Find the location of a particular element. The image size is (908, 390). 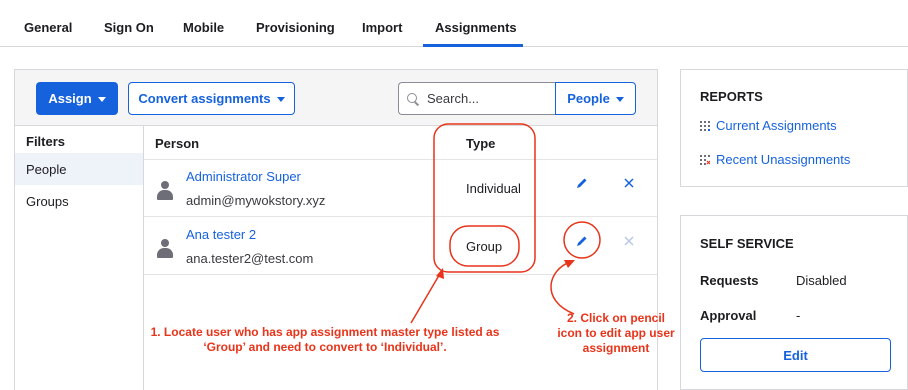

column-header-person: Person is located at coordinates (177, 143).